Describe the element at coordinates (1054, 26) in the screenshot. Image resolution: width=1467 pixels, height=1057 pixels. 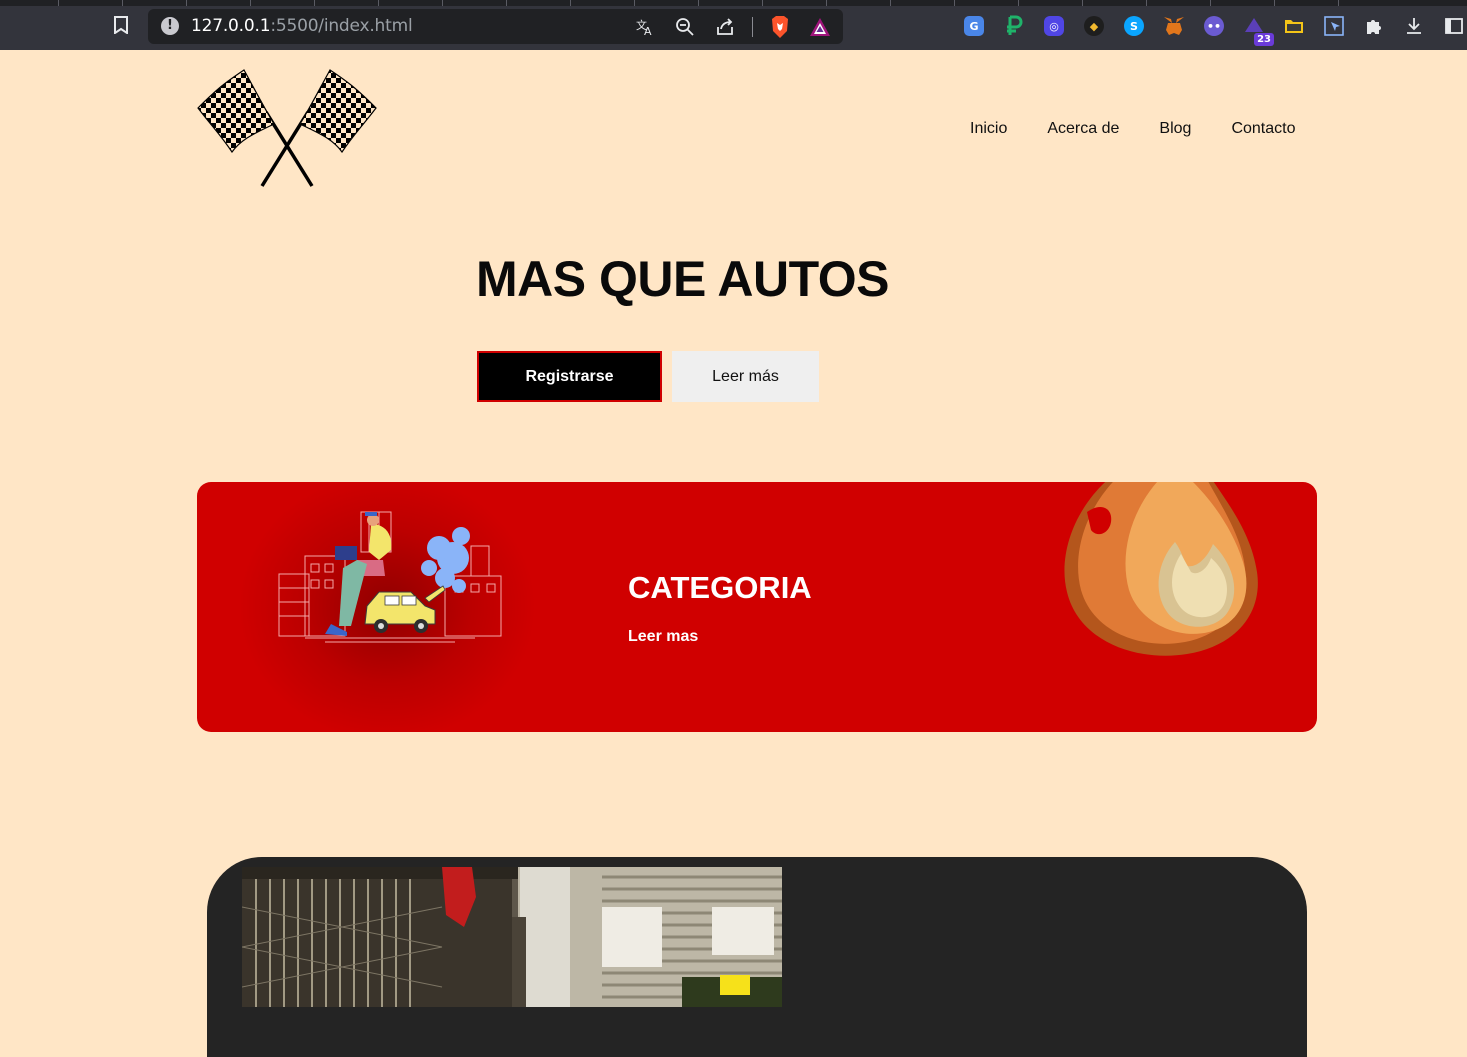
I see `ext-shield-icon: ◎` at that location.